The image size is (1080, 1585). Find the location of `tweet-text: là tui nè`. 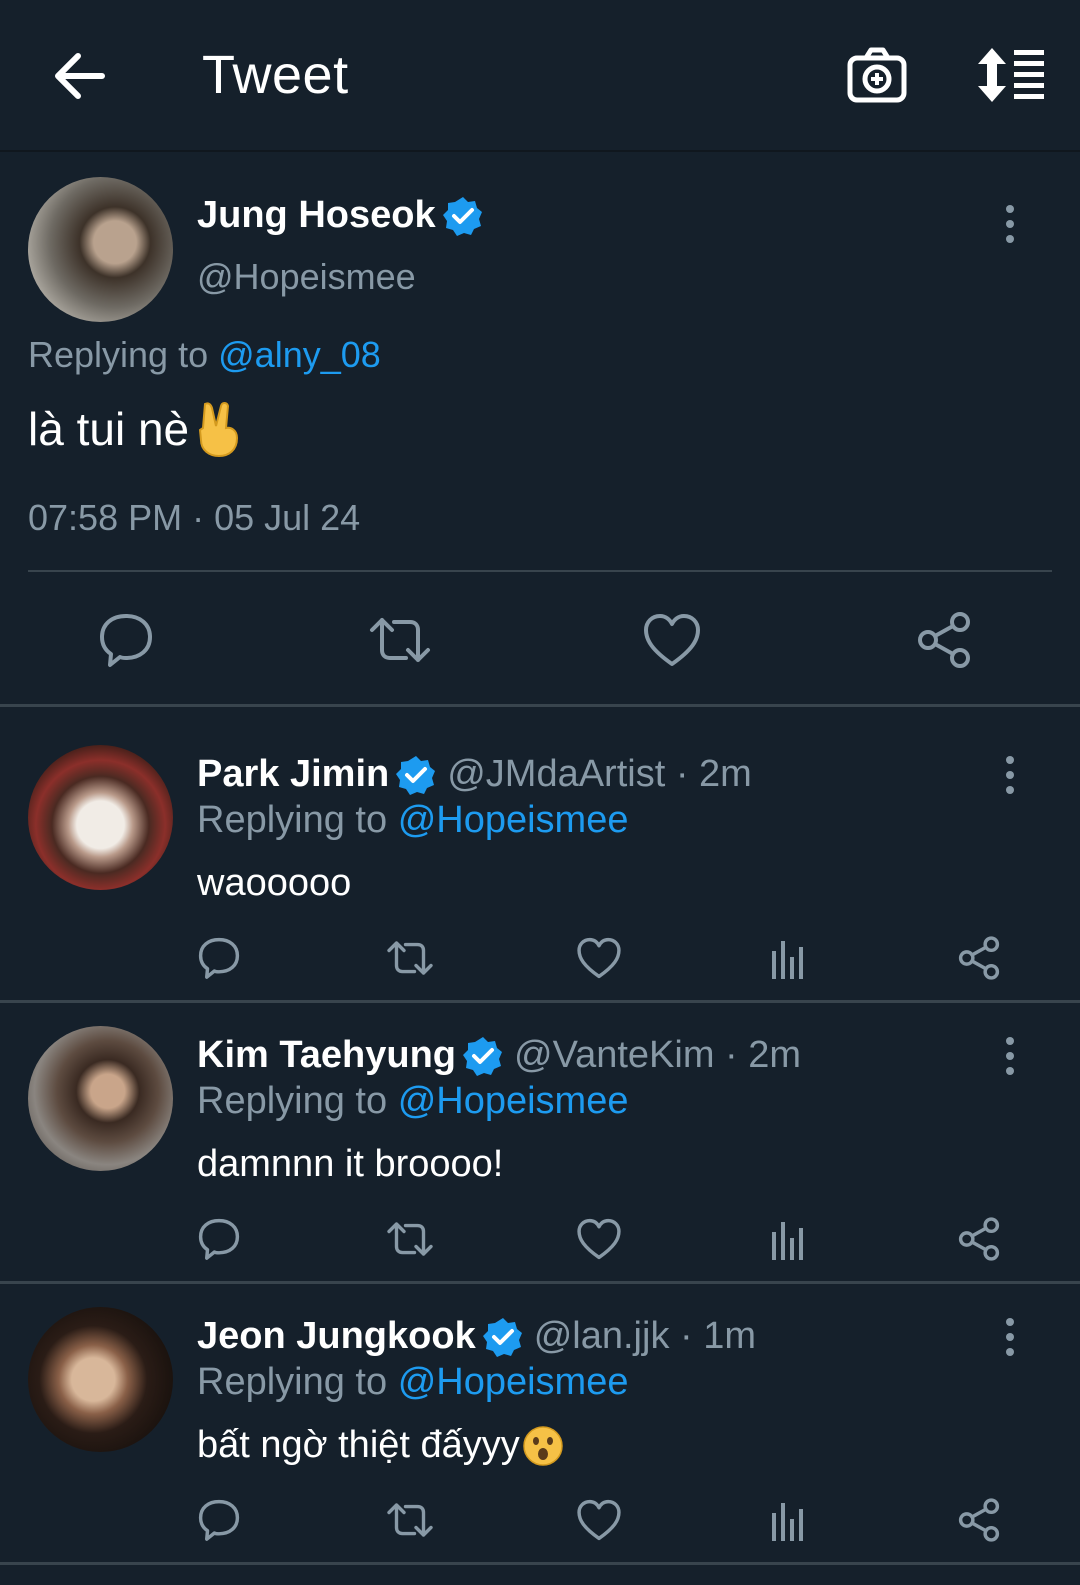

tweet-text: là tui nè is located at coordinates (135, 429).